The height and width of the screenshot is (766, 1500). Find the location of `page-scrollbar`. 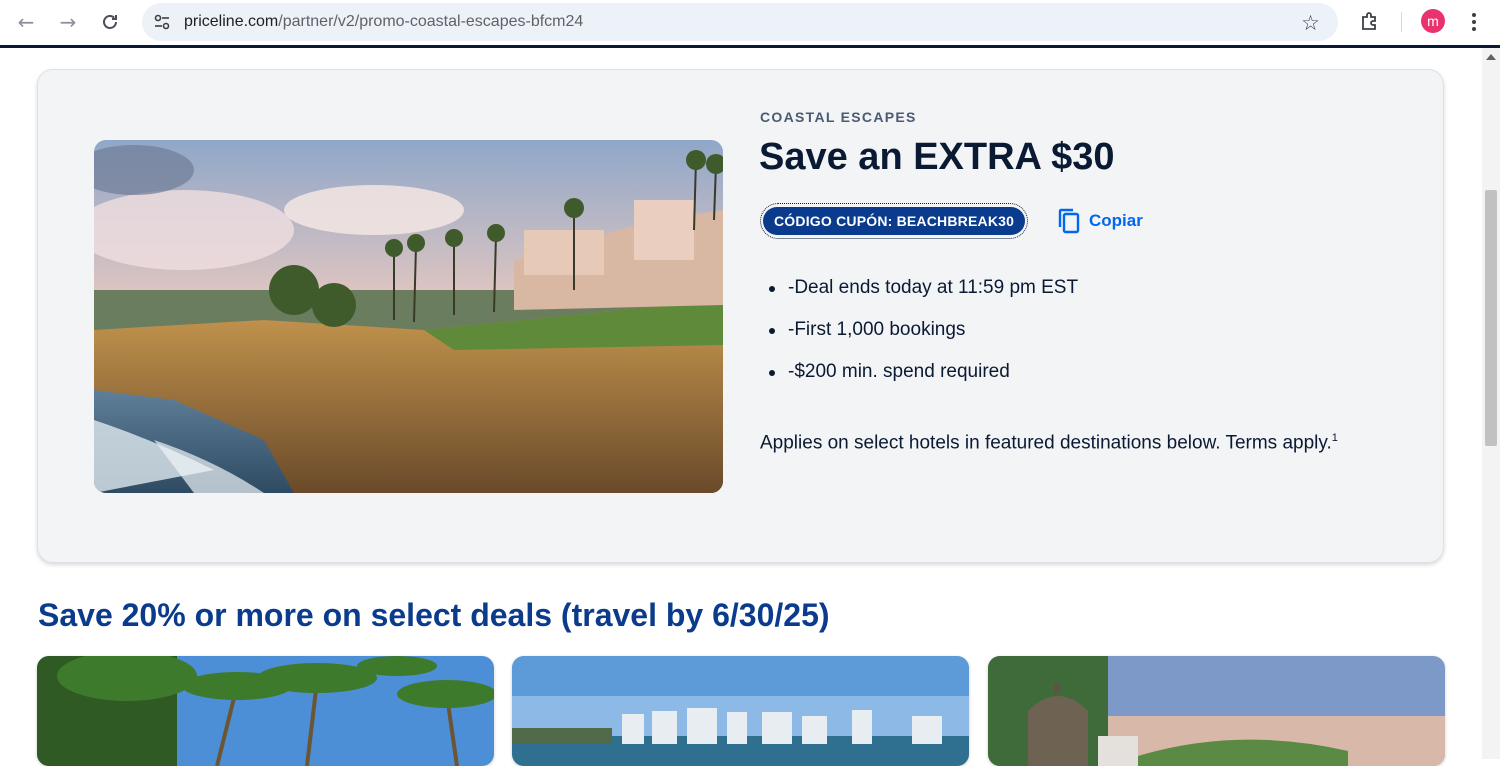

page-scrollbar is located at coordinates (1491, 403).